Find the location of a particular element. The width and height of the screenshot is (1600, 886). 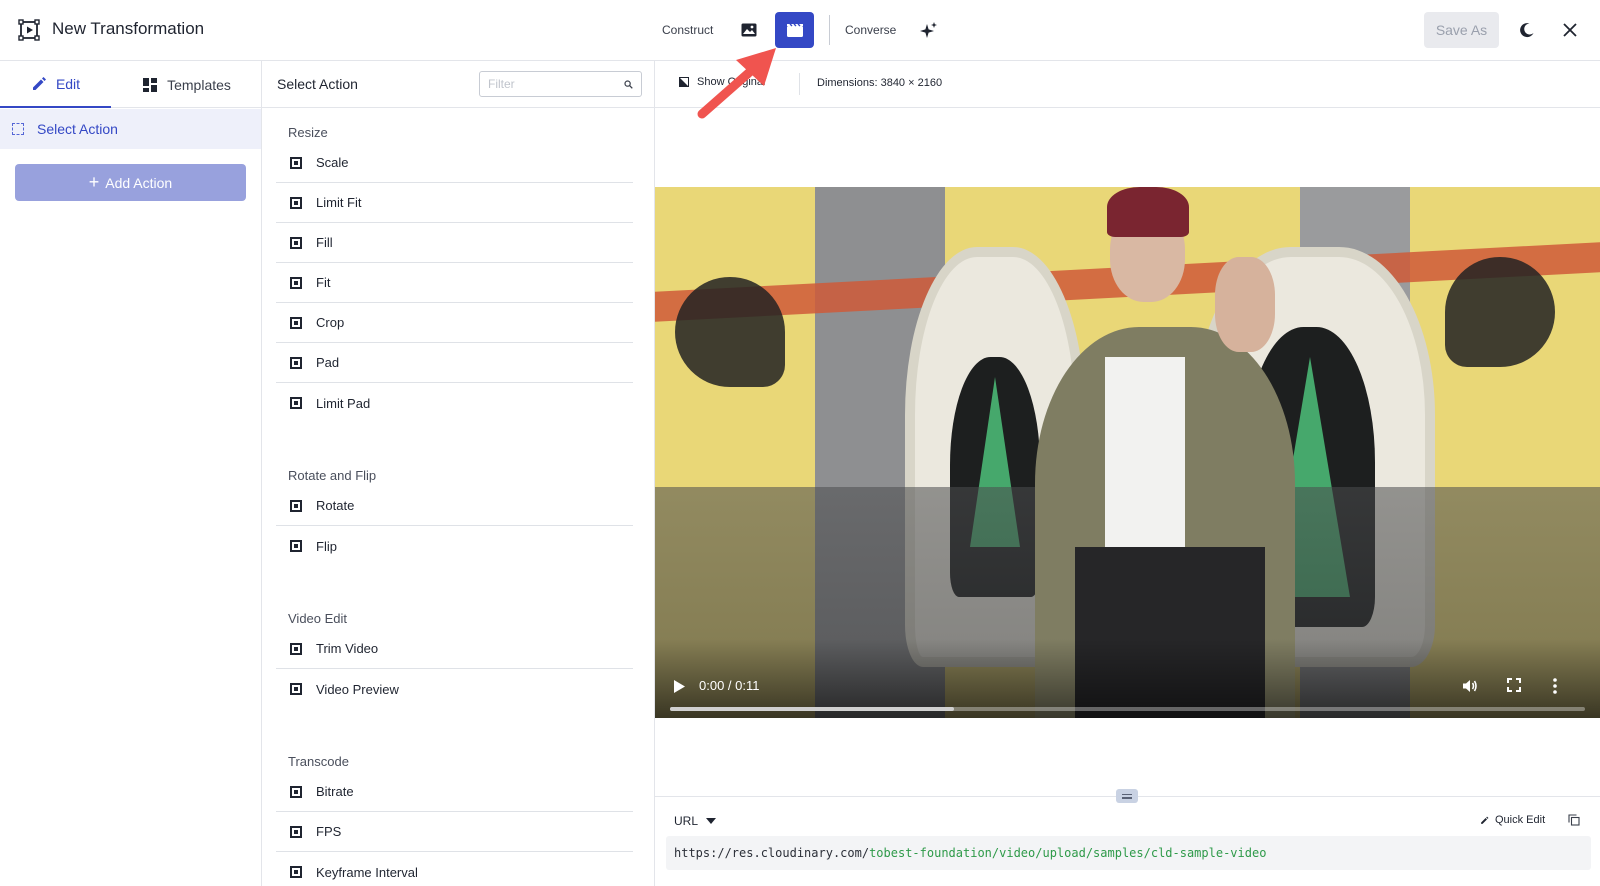

tab-edit: Edit is located at coordinates (55, 84).